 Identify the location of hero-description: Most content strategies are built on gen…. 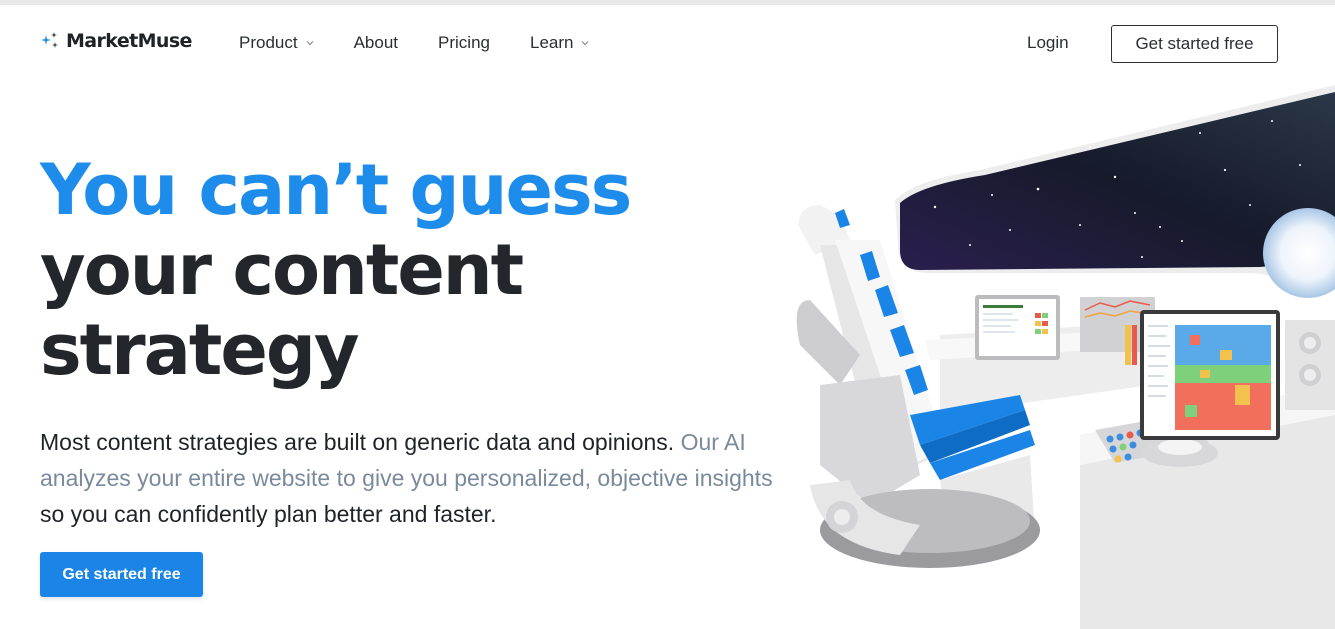
(412, 478).